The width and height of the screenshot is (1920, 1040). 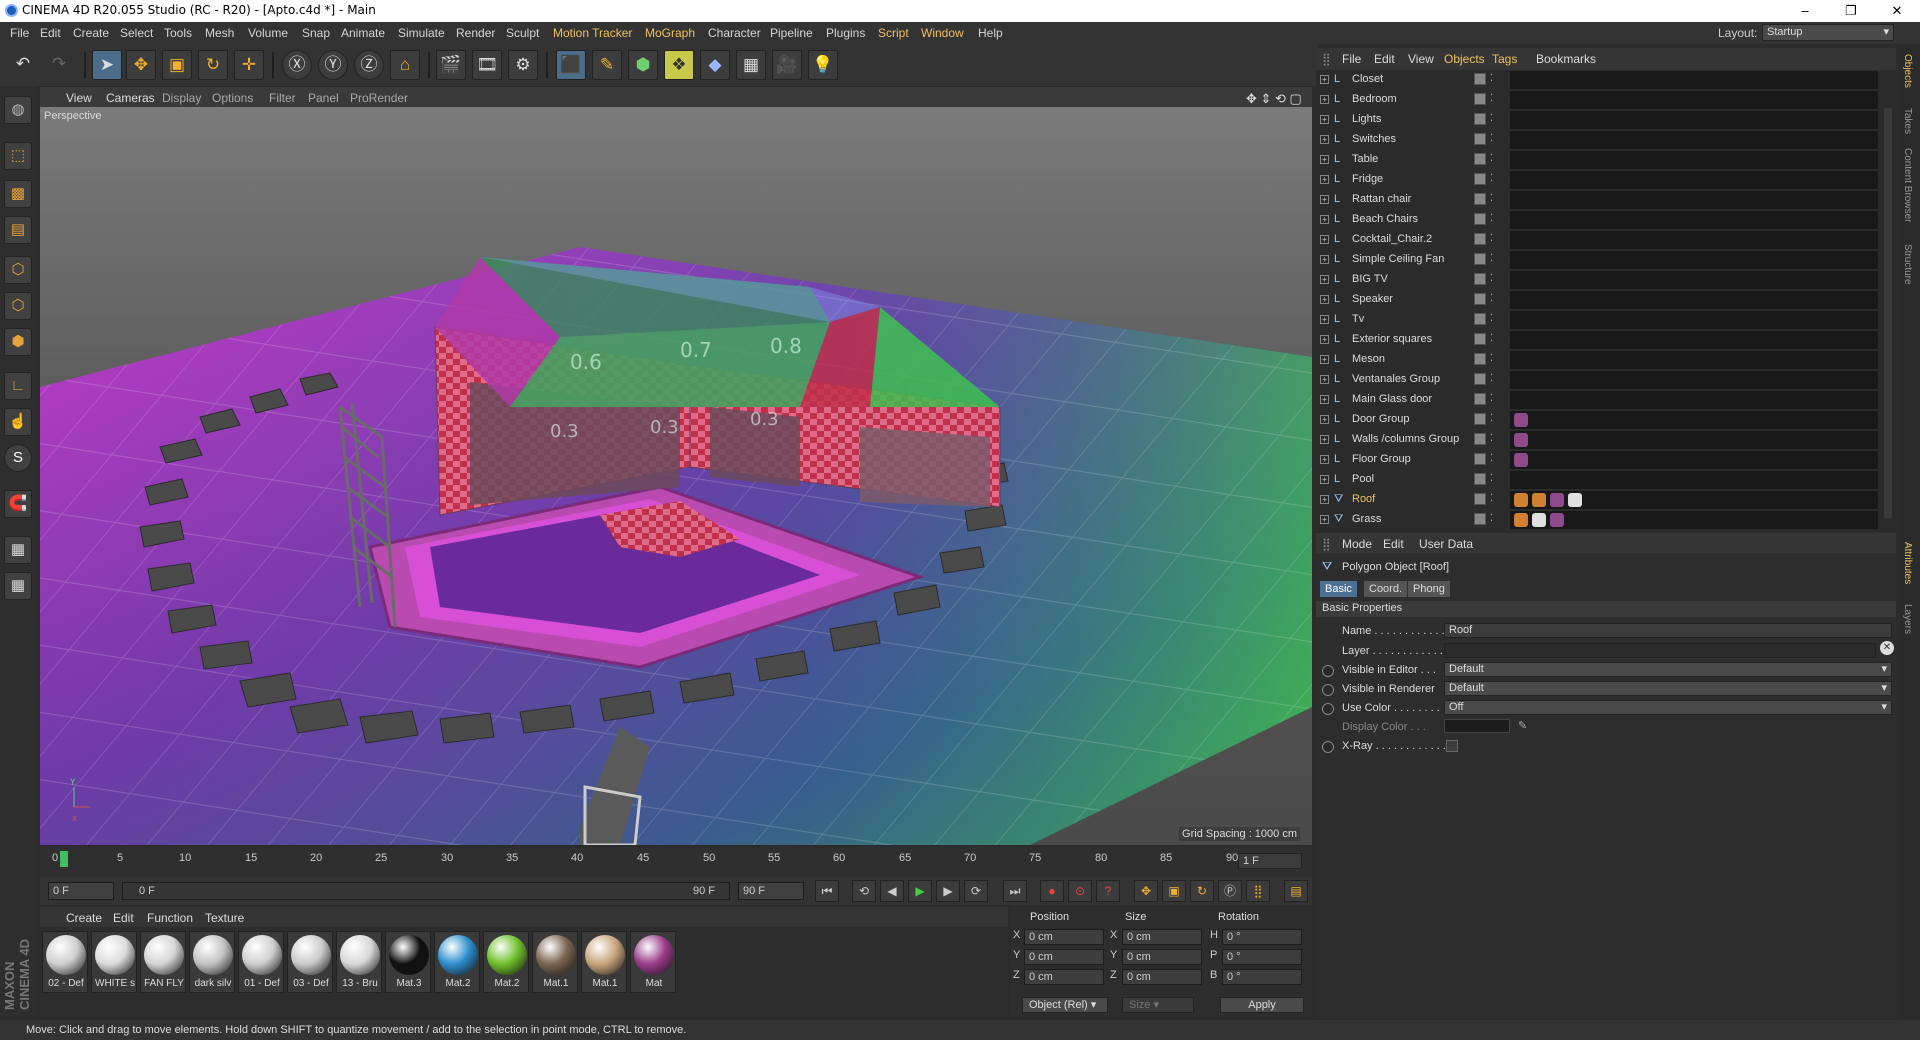 What do you see at coordinates (268, 33) in the screenshot?
I see `menu-volume: Volume` at bounding box center [268, 33].